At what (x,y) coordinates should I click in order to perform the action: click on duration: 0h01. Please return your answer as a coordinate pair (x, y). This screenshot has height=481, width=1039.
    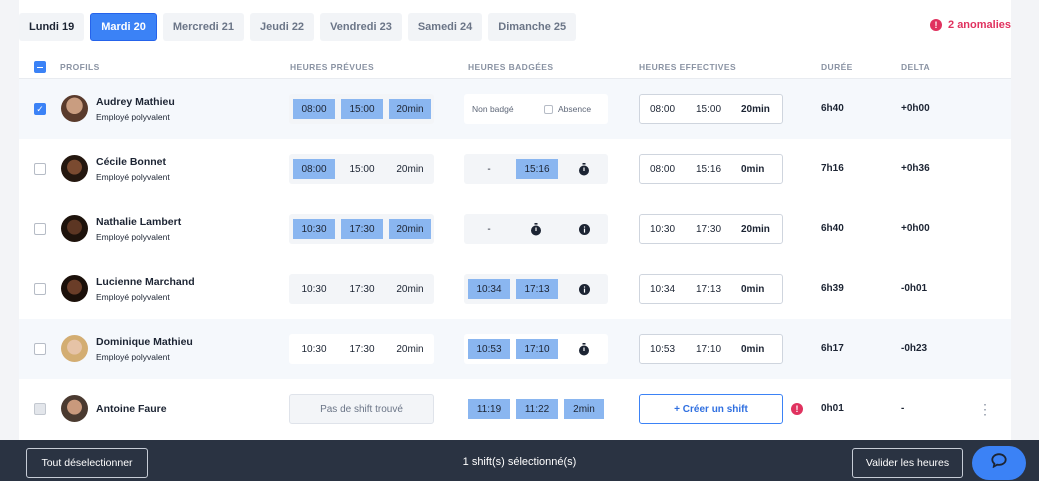
    Looking at the image, I should click on (832, 408).